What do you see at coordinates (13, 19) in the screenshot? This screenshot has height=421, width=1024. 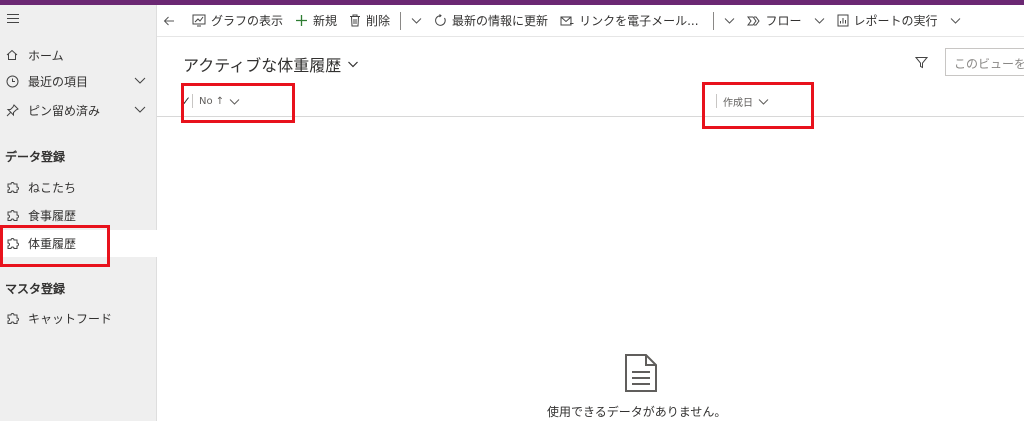 I see `hamburger-menu-icon` at bounding box center [13, 19].